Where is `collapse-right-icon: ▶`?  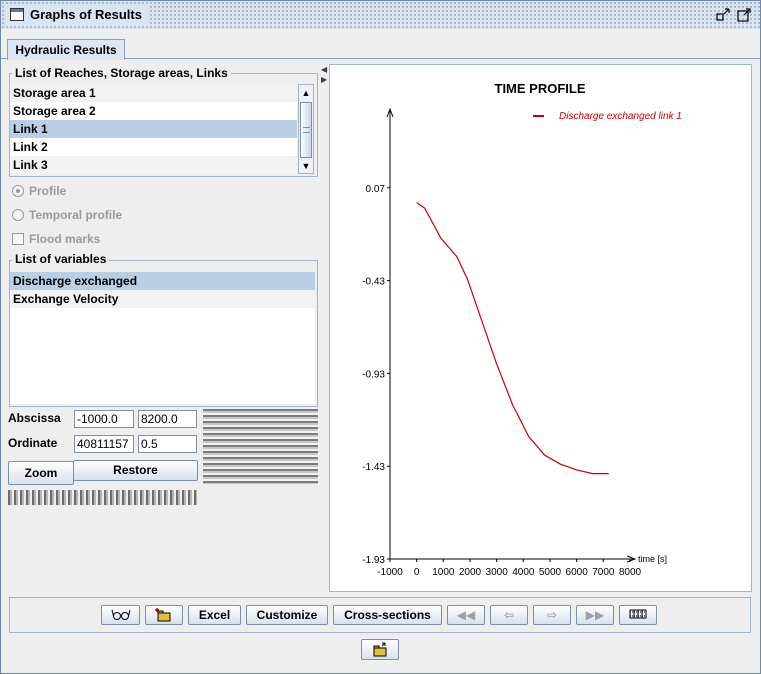 collapse-right-icon: ▶ is located at coordinates (324, 80).